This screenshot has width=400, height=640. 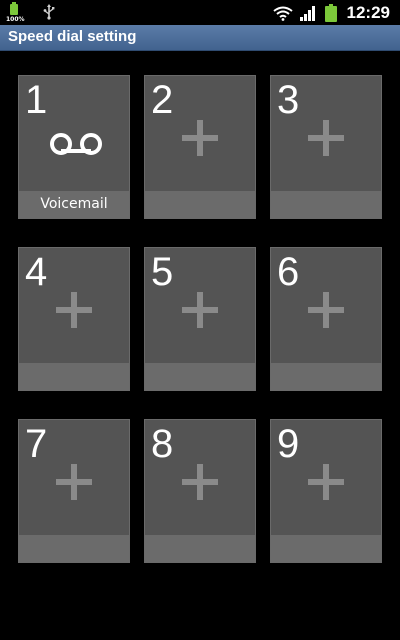 What do you see at coordinates (282, 13) in the screenshot?
I see `wifi-icon` at bounding box center [282, 13].